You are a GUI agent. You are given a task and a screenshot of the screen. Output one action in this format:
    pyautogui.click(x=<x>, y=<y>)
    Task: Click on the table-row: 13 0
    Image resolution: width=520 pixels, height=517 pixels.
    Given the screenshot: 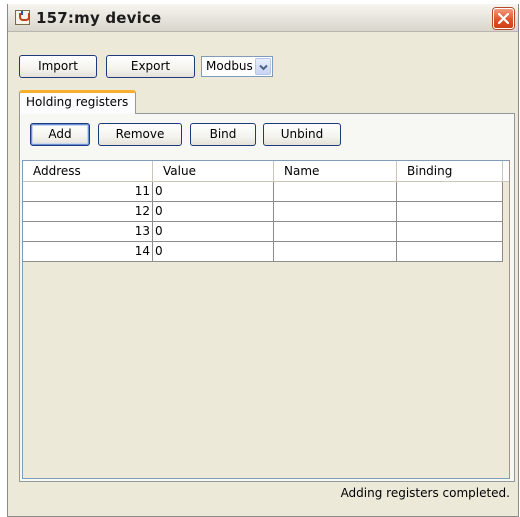 What is the action you would take?
    pyautogui.click(x=263, y=232)
    